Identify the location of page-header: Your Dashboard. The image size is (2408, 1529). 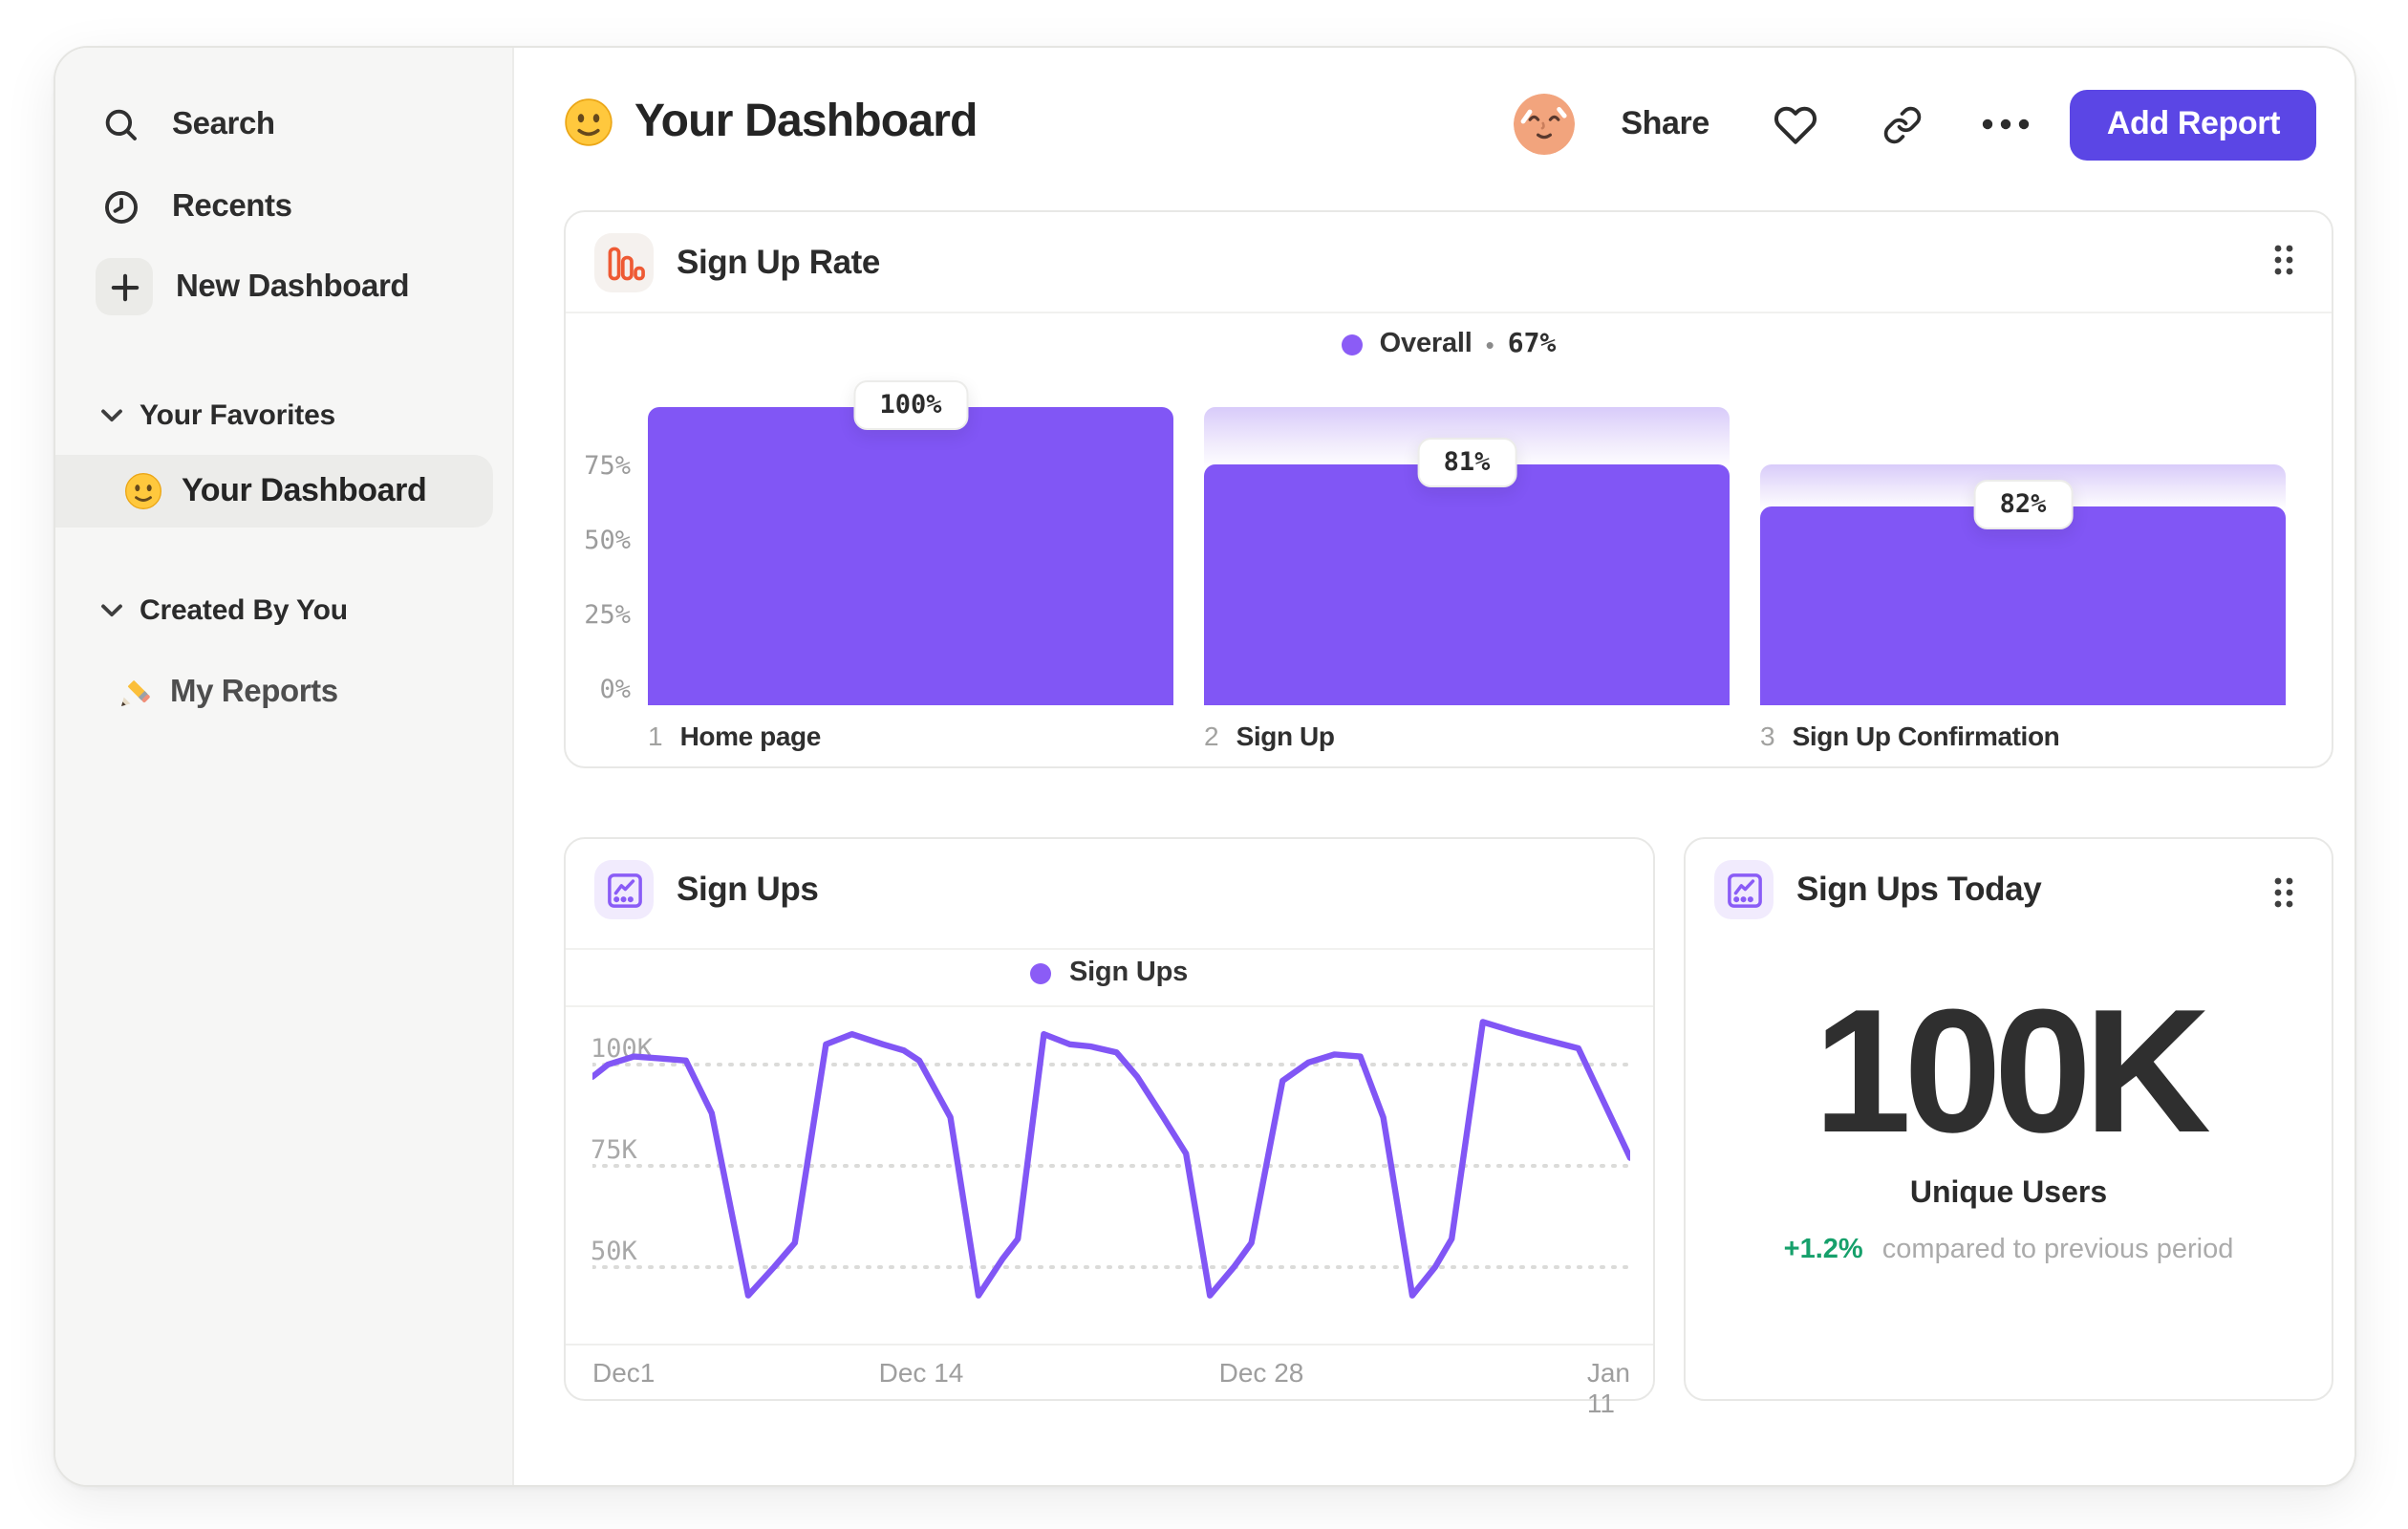
(771, 122).